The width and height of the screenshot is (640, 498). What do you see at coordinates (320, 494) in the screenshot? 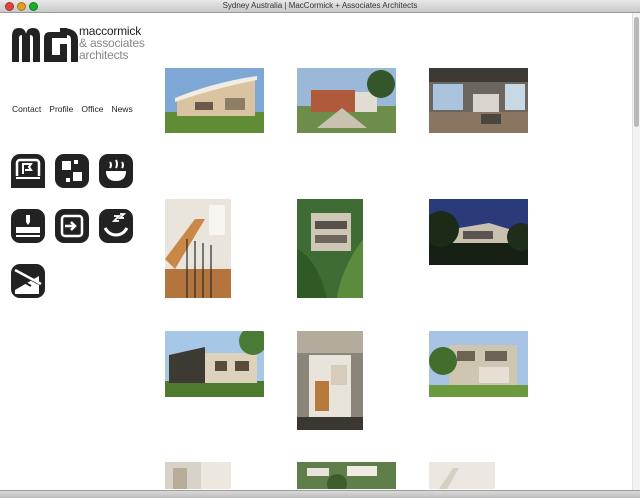
I see `window-bottom-bar` at bounding box center [320, 494].